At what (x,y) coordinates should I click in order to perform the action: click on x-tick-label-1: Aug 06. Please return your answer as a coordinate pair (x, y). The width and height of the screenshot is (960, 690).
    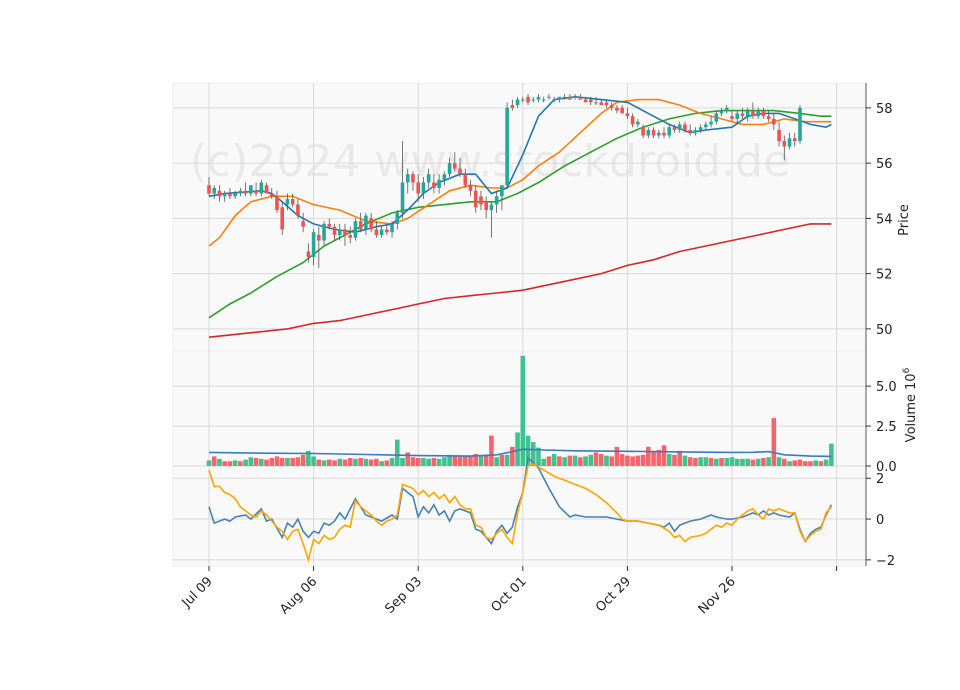
    Looking at the image, I should click on (298, 595).